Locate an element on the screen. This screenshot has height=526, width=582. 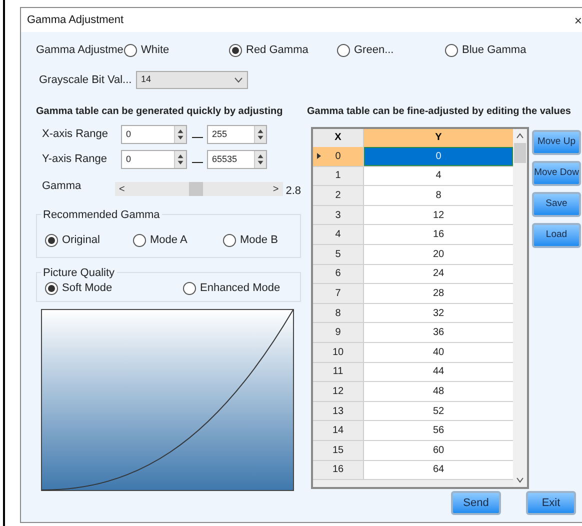
column-header: Y is located at coordinates (438, 138).